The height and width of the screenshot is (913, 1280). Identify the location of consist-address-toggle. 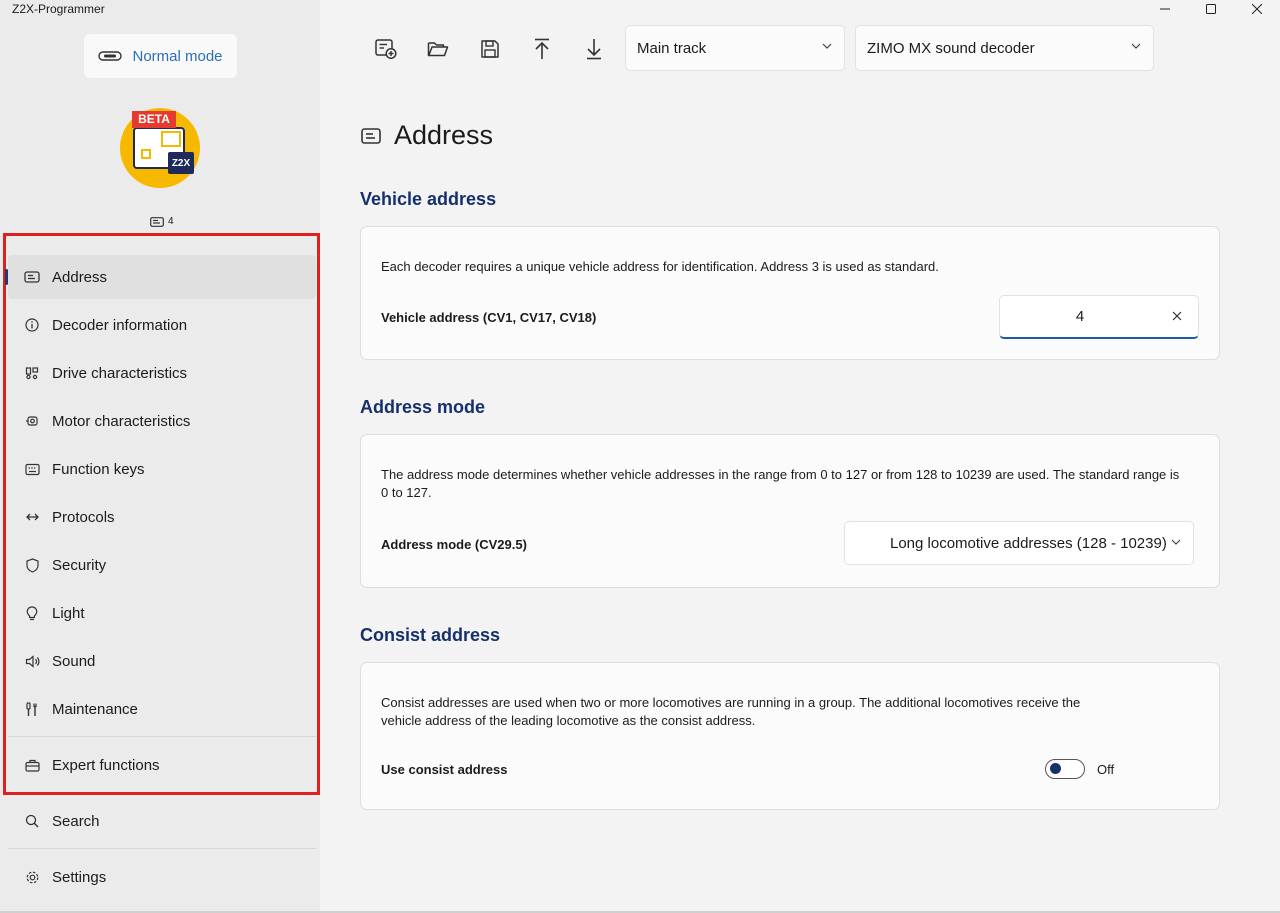
(1065, 769).